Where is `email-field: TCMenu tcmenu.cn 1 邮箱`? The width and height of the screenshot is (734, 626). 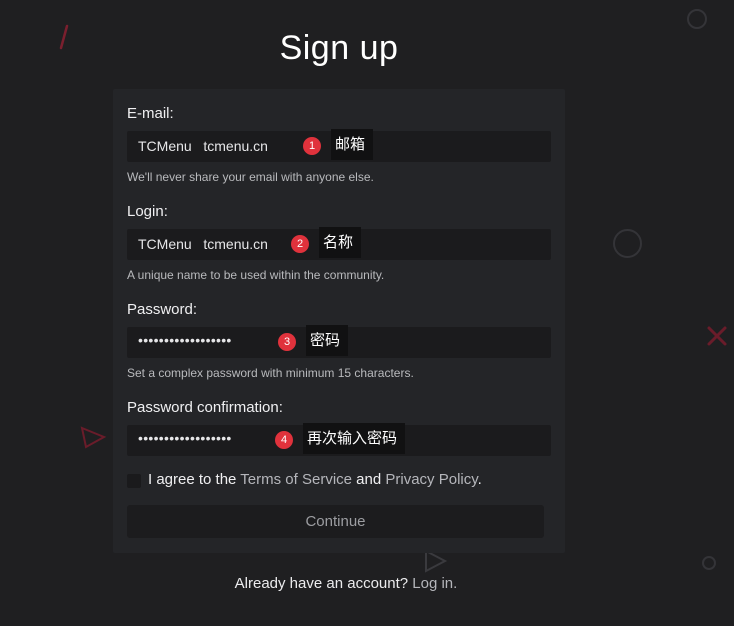 email-field: TCMenu tcmenu.cn 1 邮箱 is located at coordinates (339, 145).